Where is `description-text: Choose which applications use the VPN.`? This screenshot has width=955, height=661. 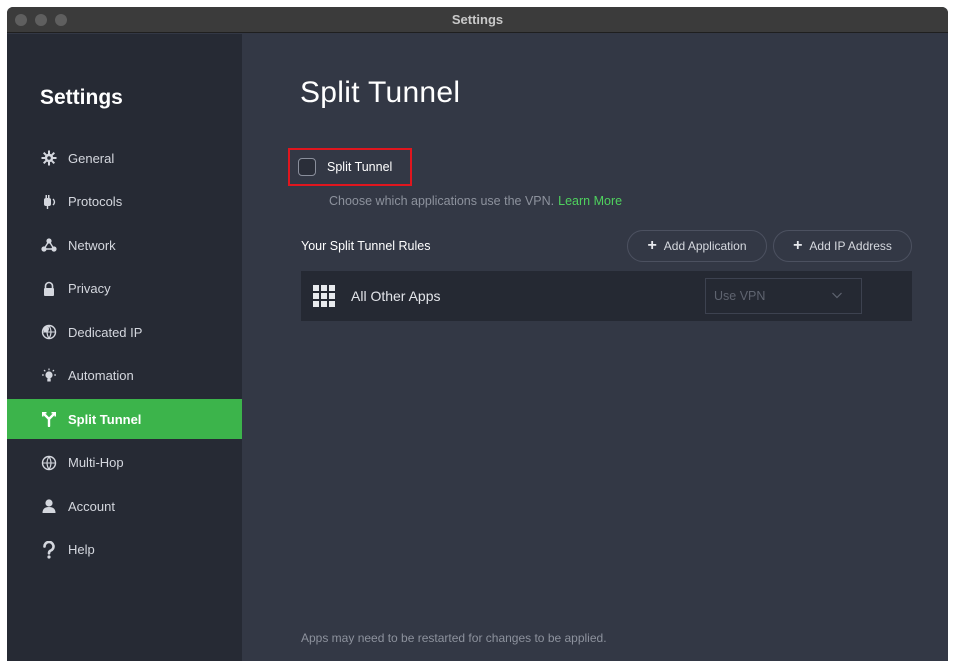
description-text: Choose which applications use the VPN. is located at coordinates (442, 201).